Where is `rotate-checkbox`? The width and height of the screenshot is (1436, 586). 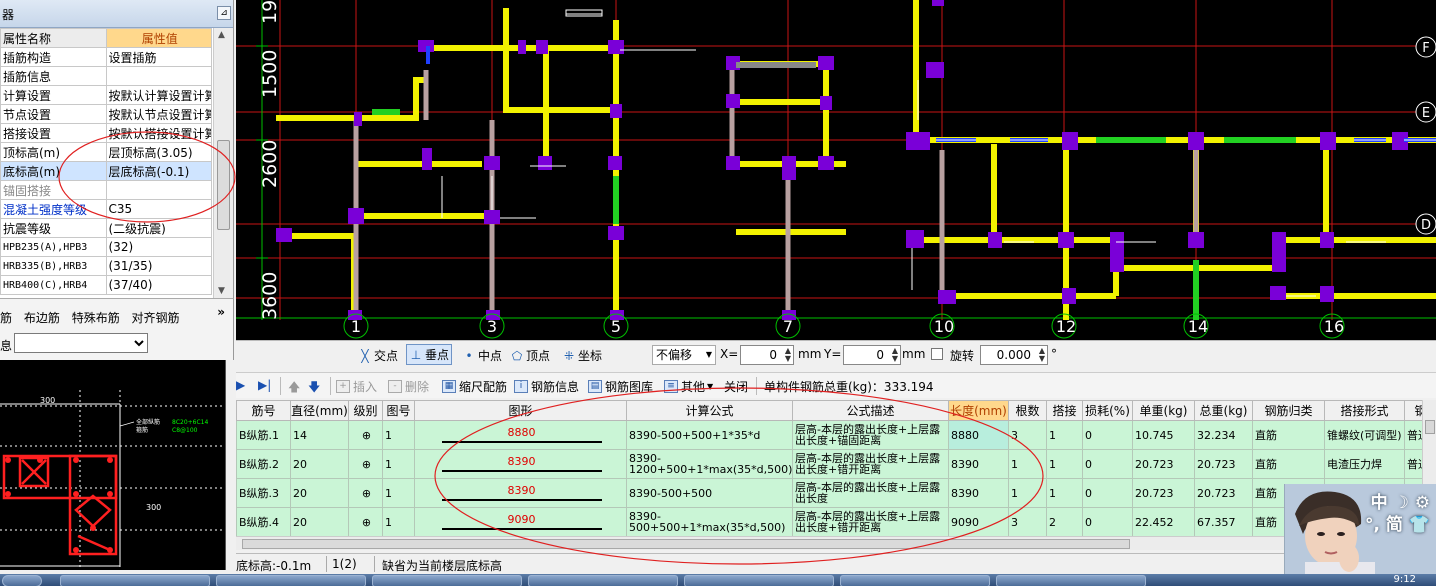 rotate-checkbox is located at coordinates (937, 354).